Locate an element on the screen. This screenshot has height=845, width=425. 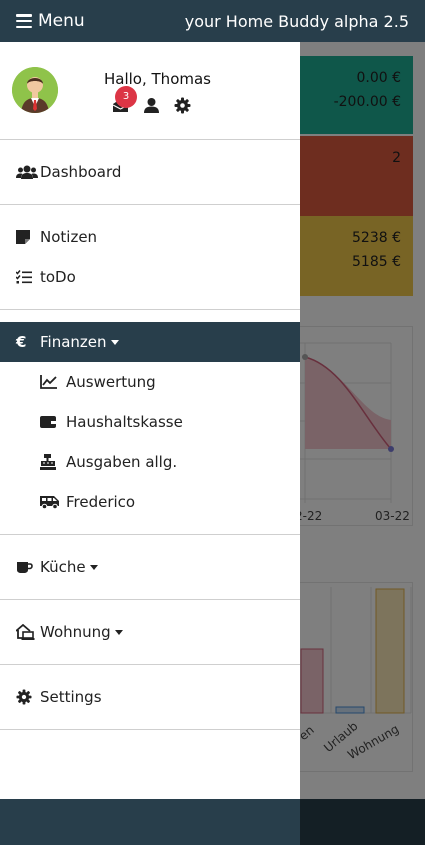
nav-section-apartment: Wohnung is located at coordinates (150, 632).